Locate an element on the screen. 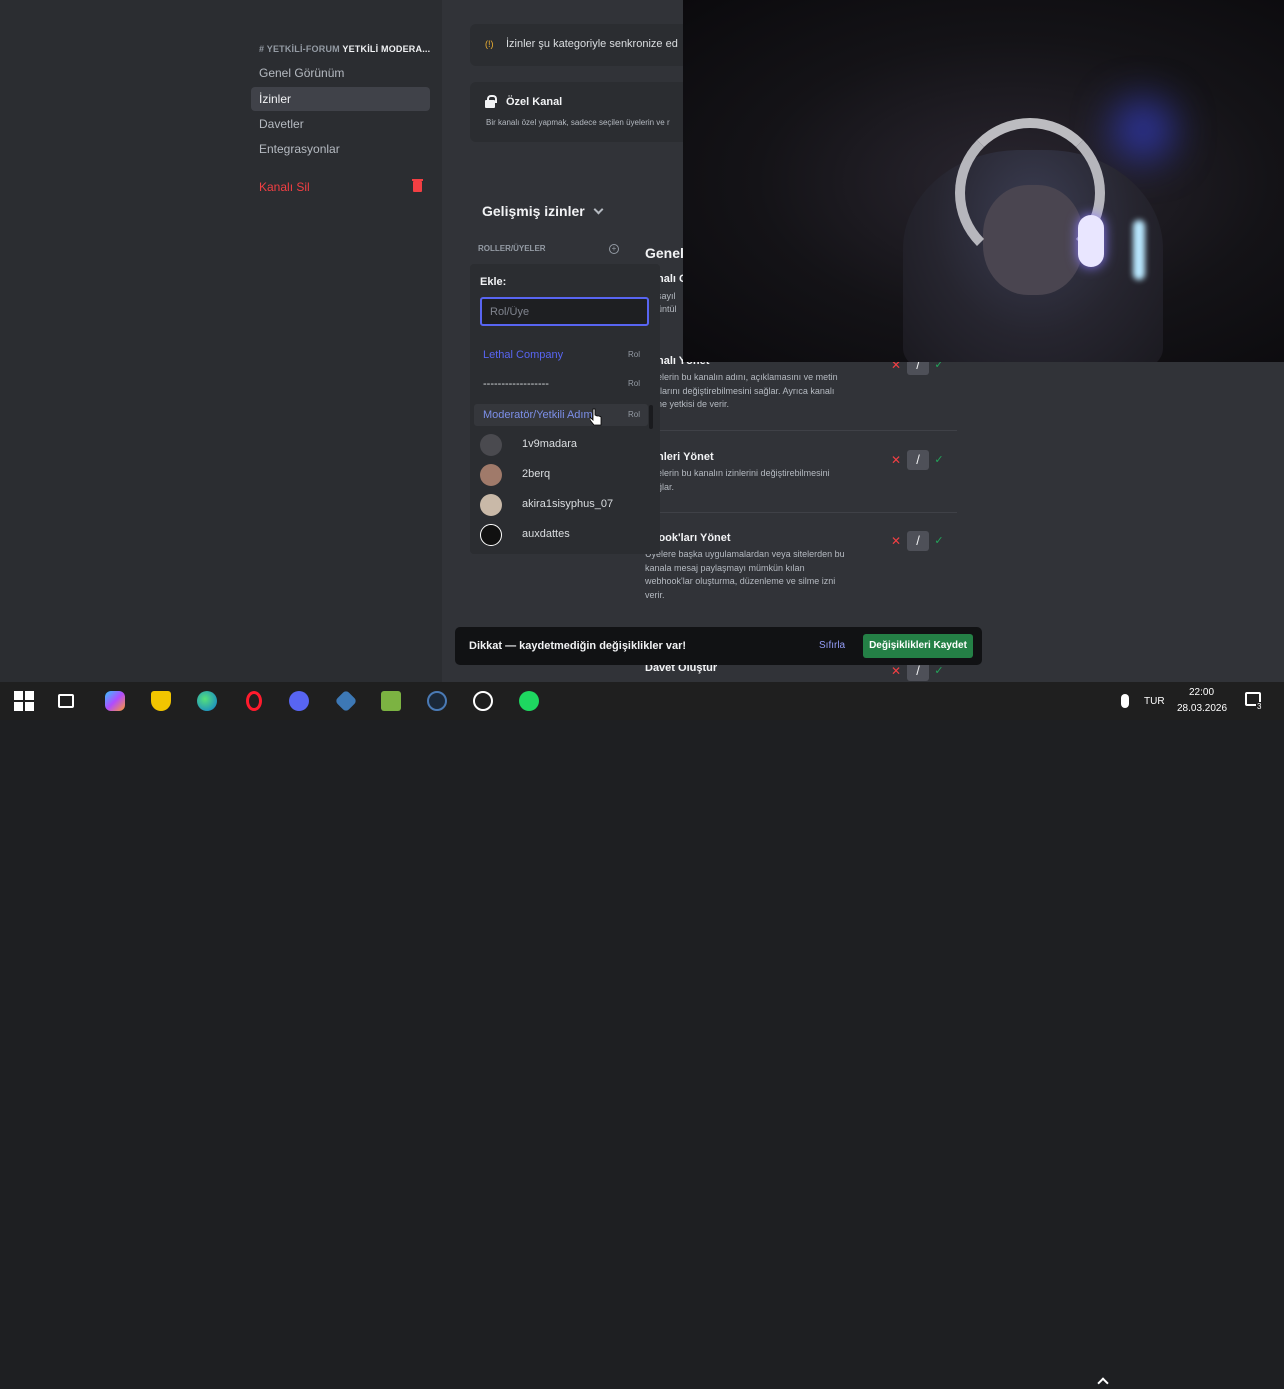 This screenshot has height=1389, width=1284. webcam-light is located at coordinates (1143, 130).